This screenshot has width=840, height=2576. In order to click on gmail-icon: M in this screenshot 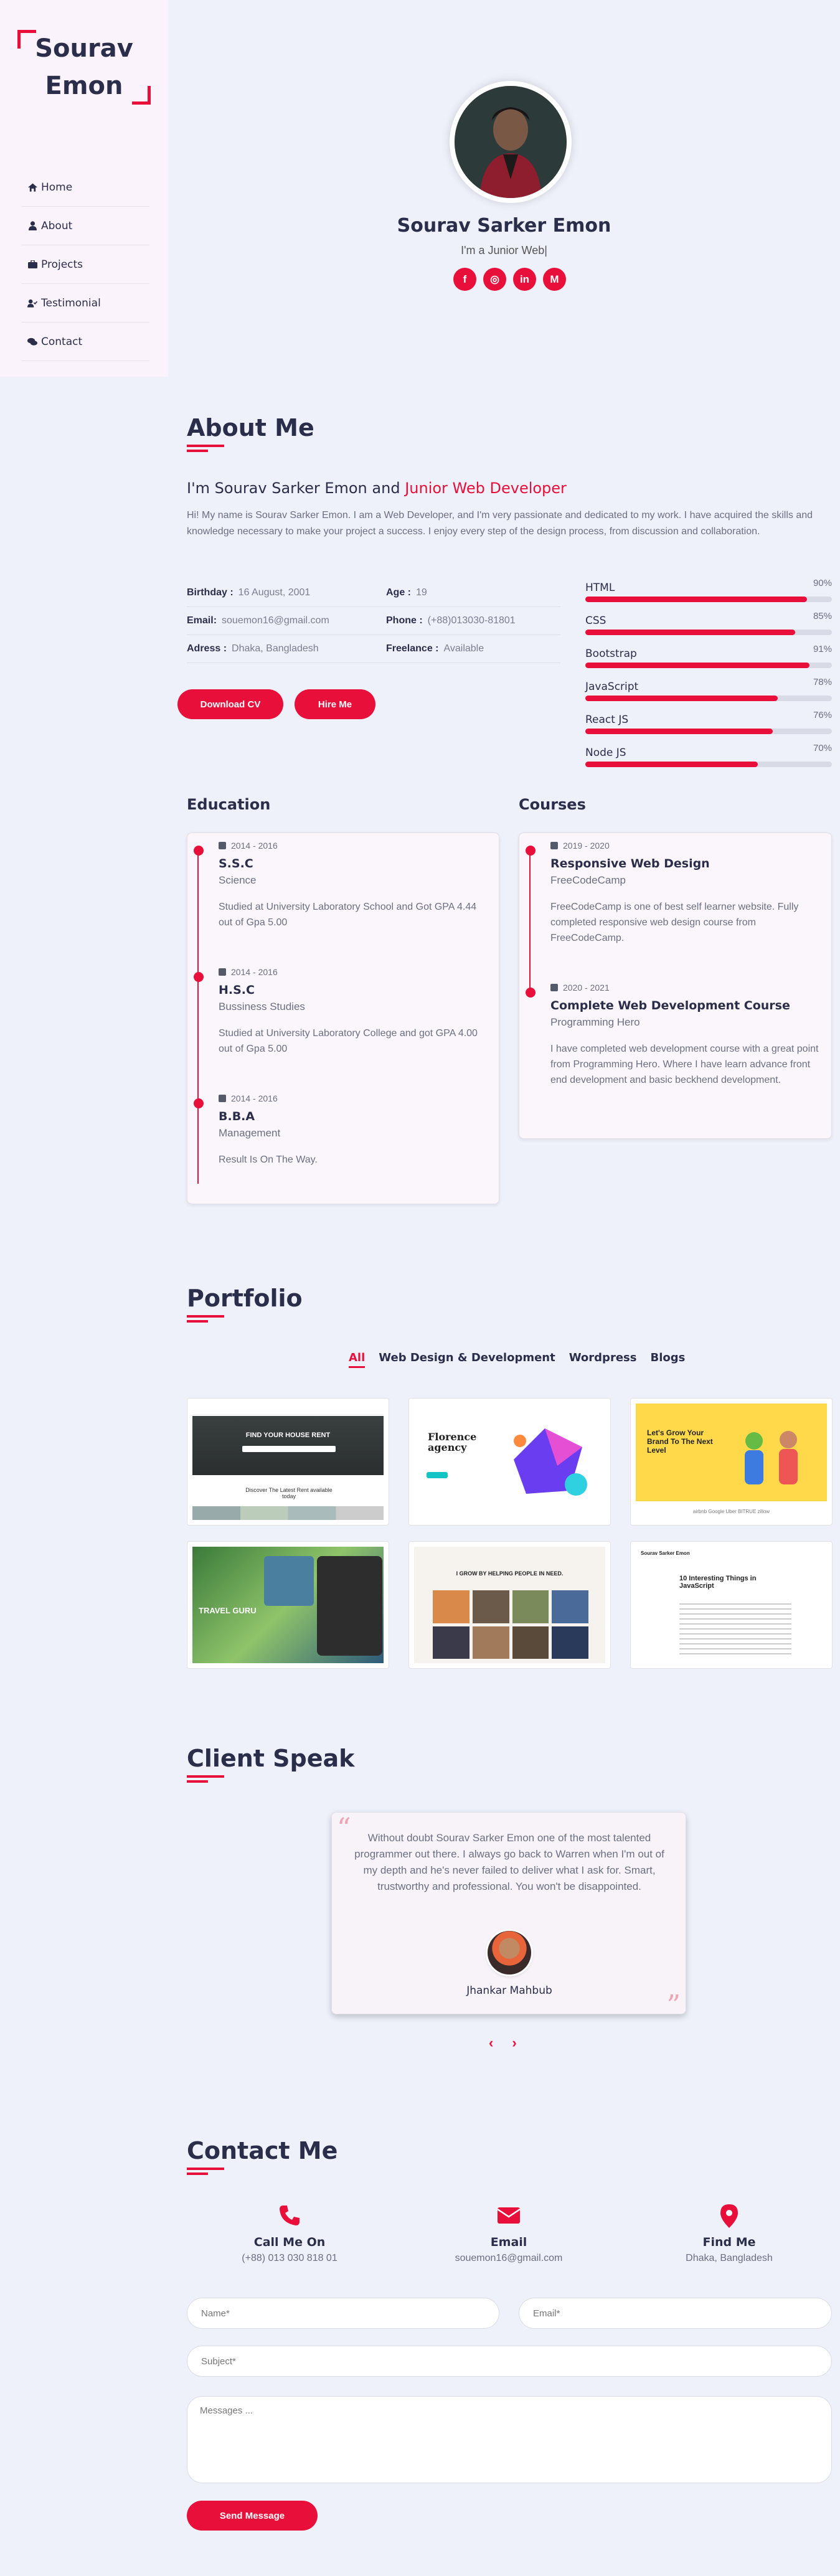, I will do `click(554, 279)`.